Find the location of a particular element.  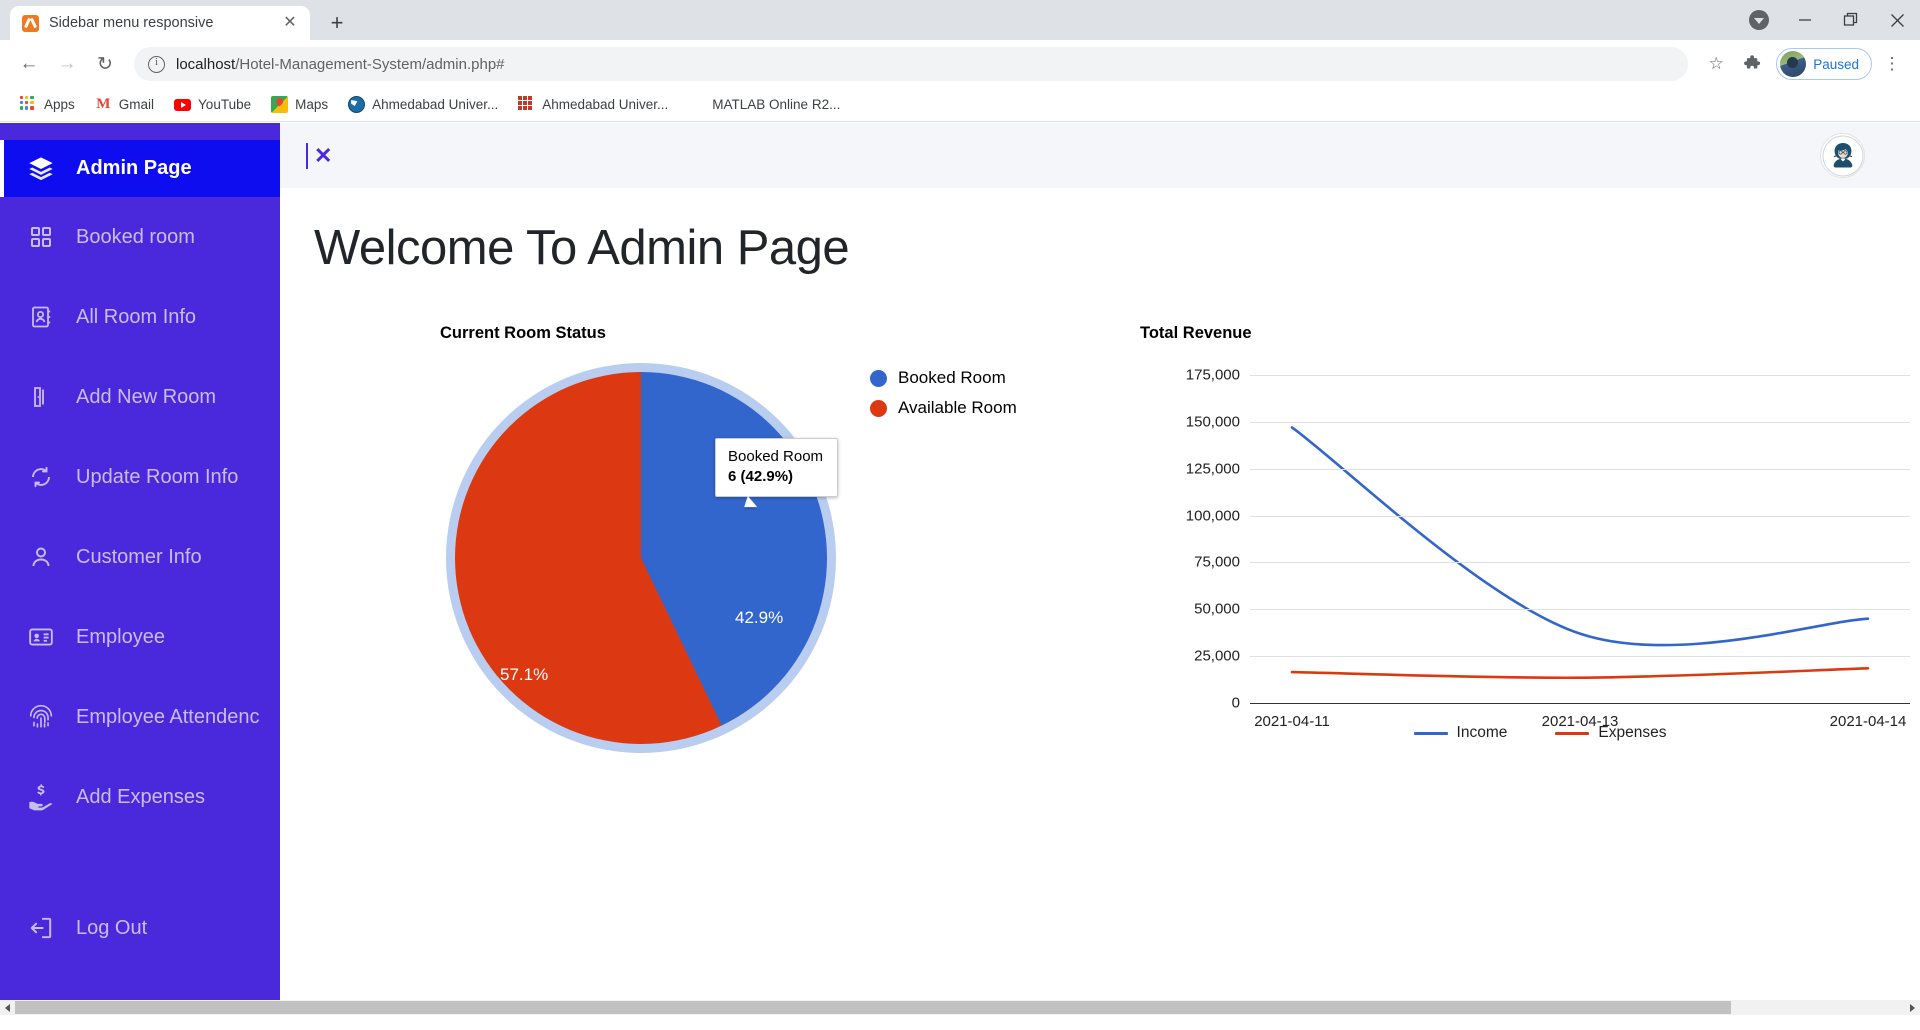

bookmark-label: Apps is located at coordinates (59, 104).